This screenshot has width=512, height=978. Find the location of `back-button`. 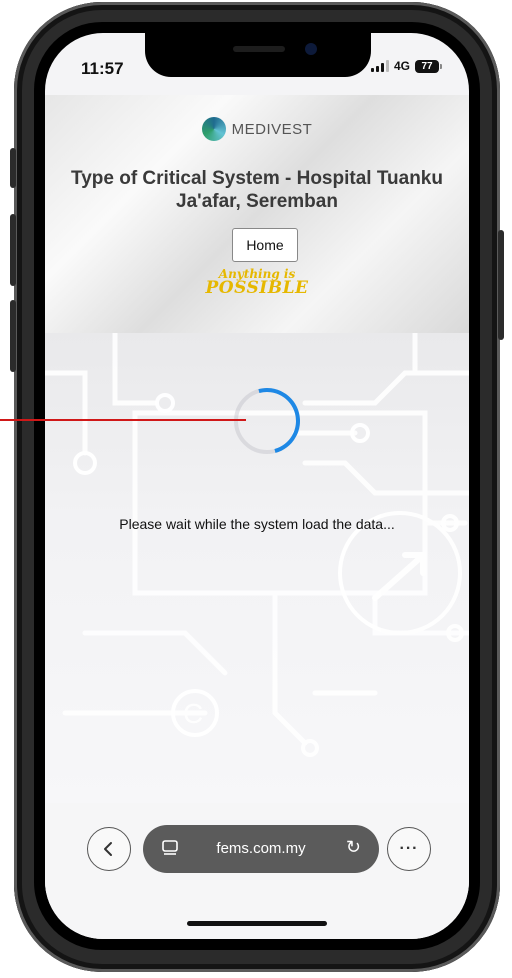

back-button is located at coordinates (109, 849).